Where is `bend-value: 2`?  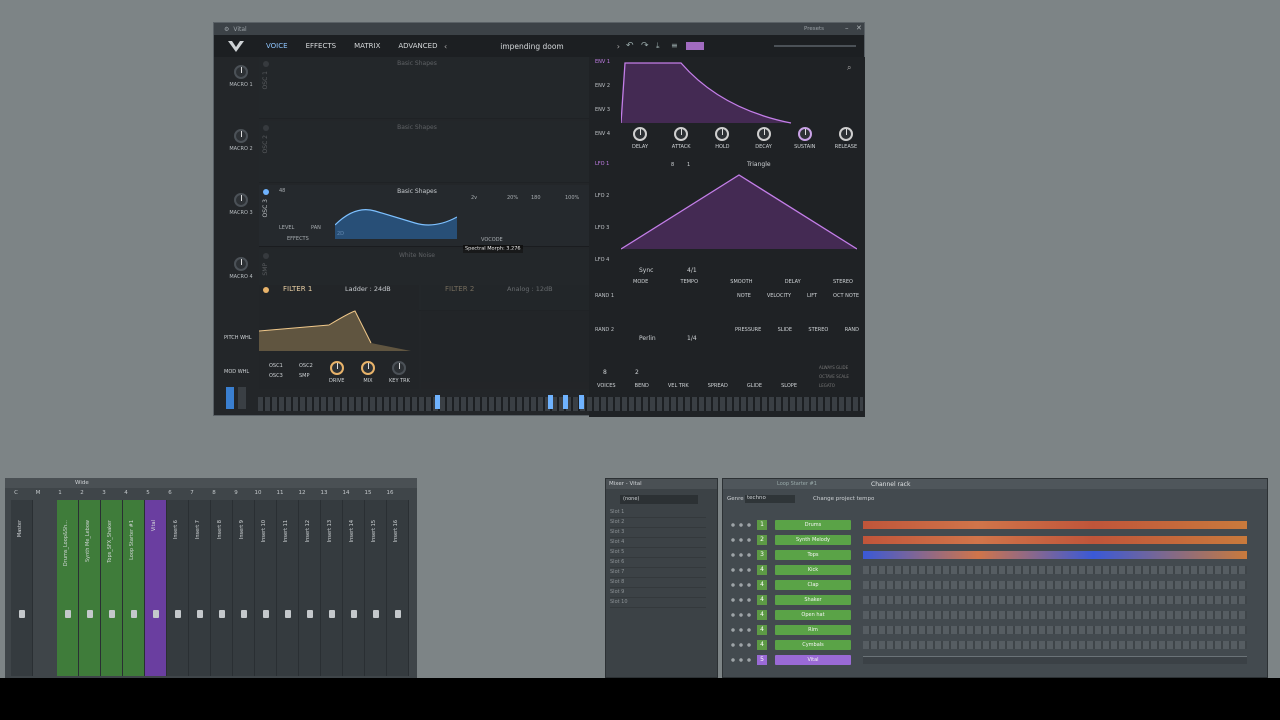
bend-value: 2 is located at coordinates (637, 372).